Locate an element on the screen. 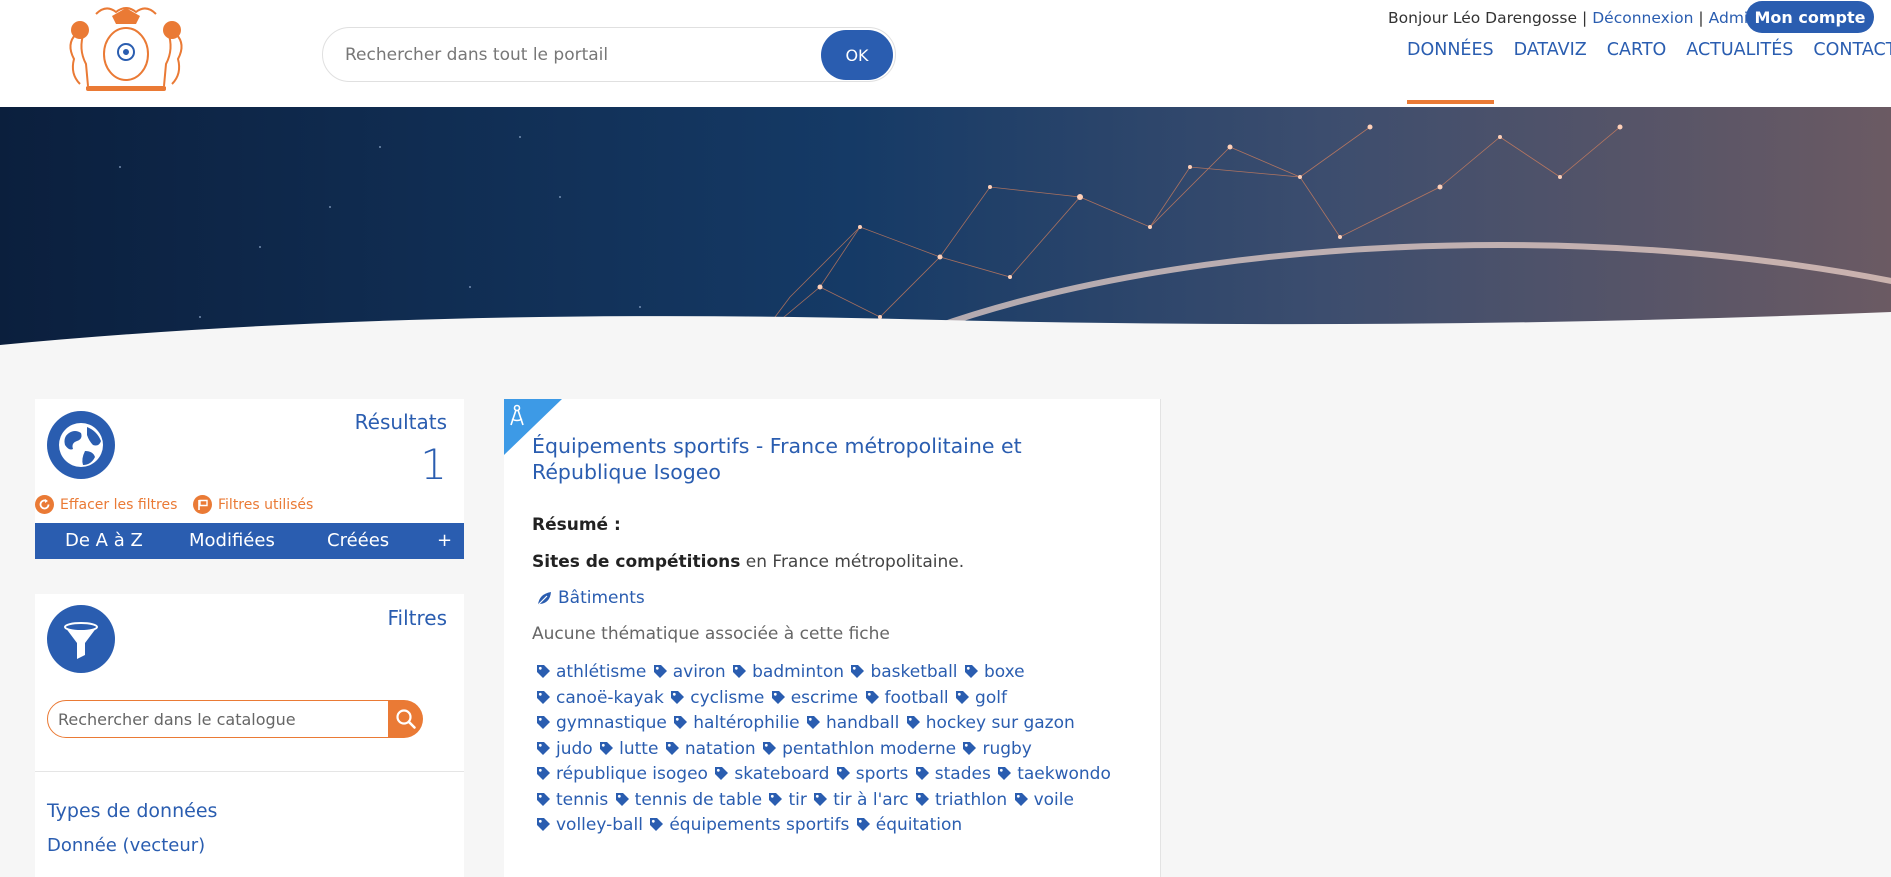  refresh-icon is located at coordinates (44, 504).